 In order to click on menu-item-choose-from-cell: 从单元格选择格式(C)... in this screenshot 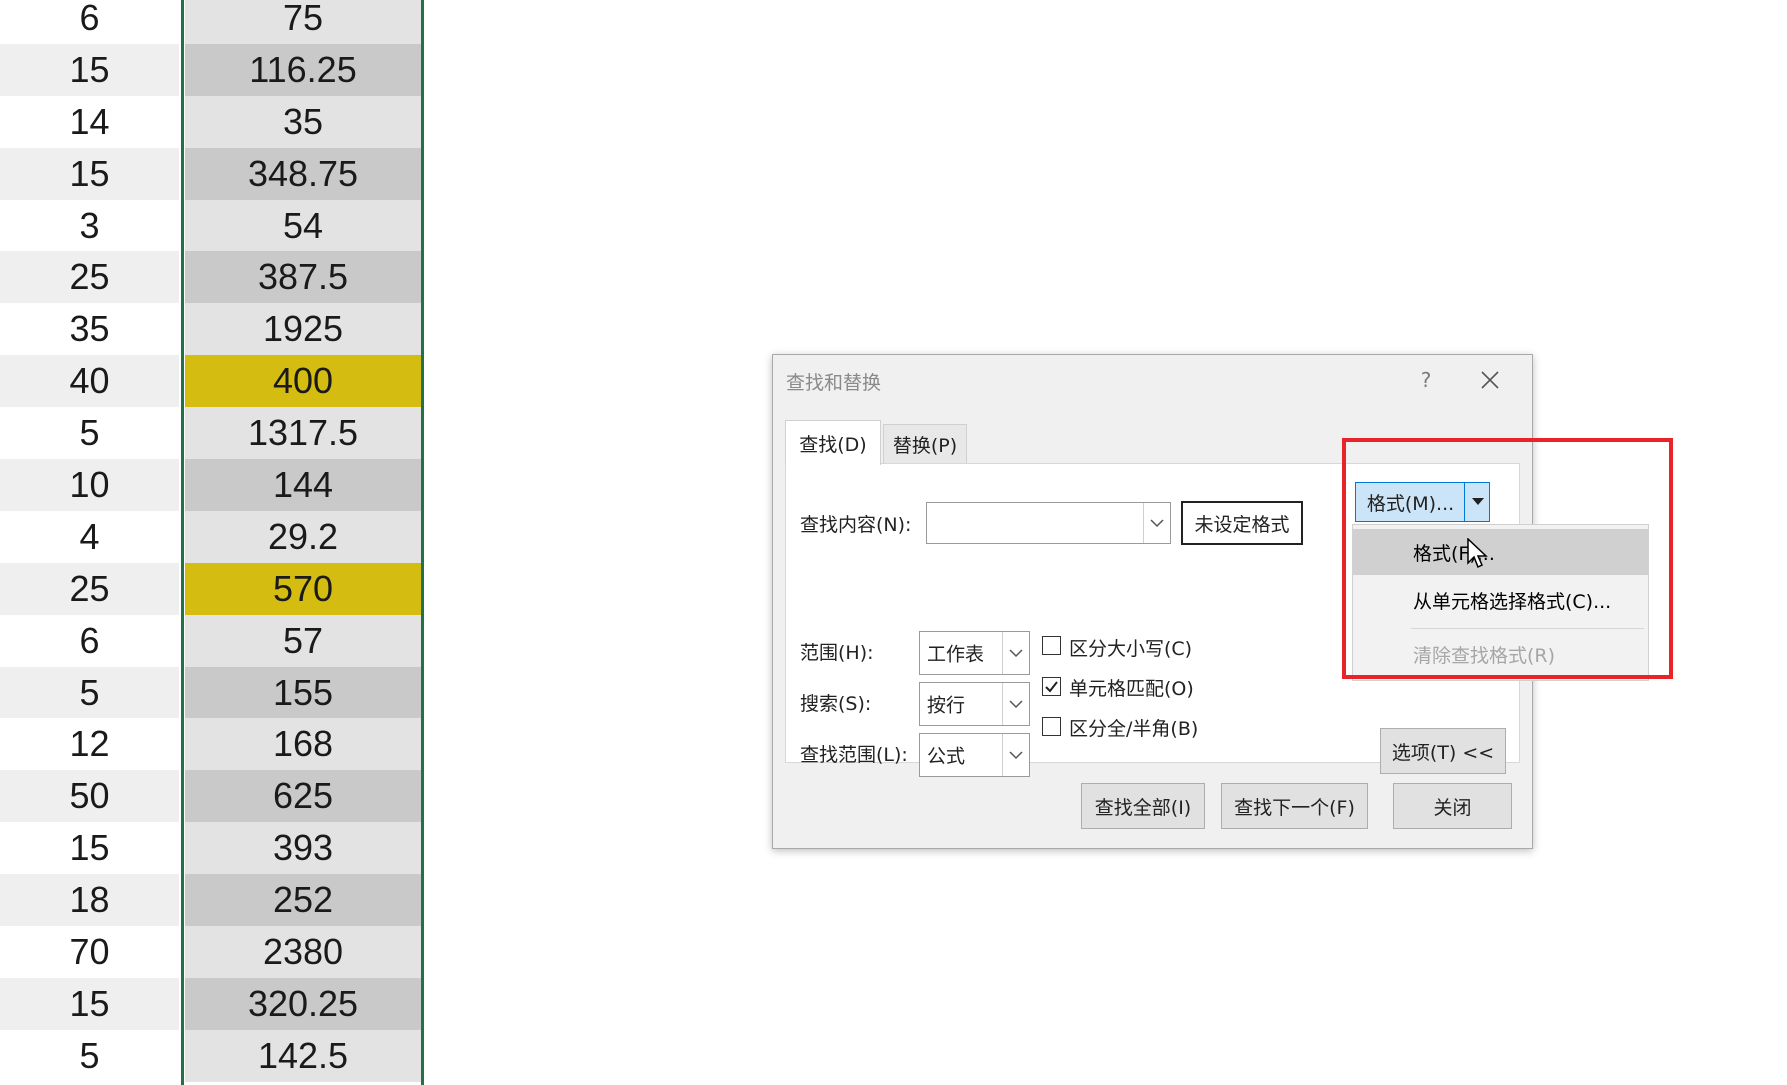, I will do `click(1500, 600)`.